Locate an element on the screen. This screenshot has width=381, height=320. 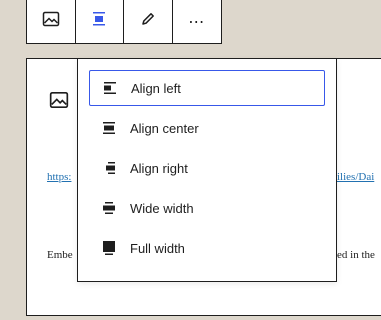
align-left-label: Align left is located at coordinates (156, 88).